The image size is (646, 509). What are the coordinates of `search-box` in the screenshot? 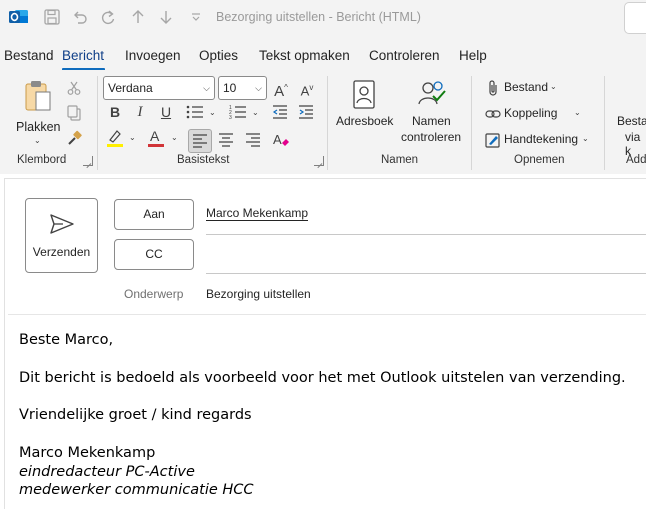 It's located at (635, 18).